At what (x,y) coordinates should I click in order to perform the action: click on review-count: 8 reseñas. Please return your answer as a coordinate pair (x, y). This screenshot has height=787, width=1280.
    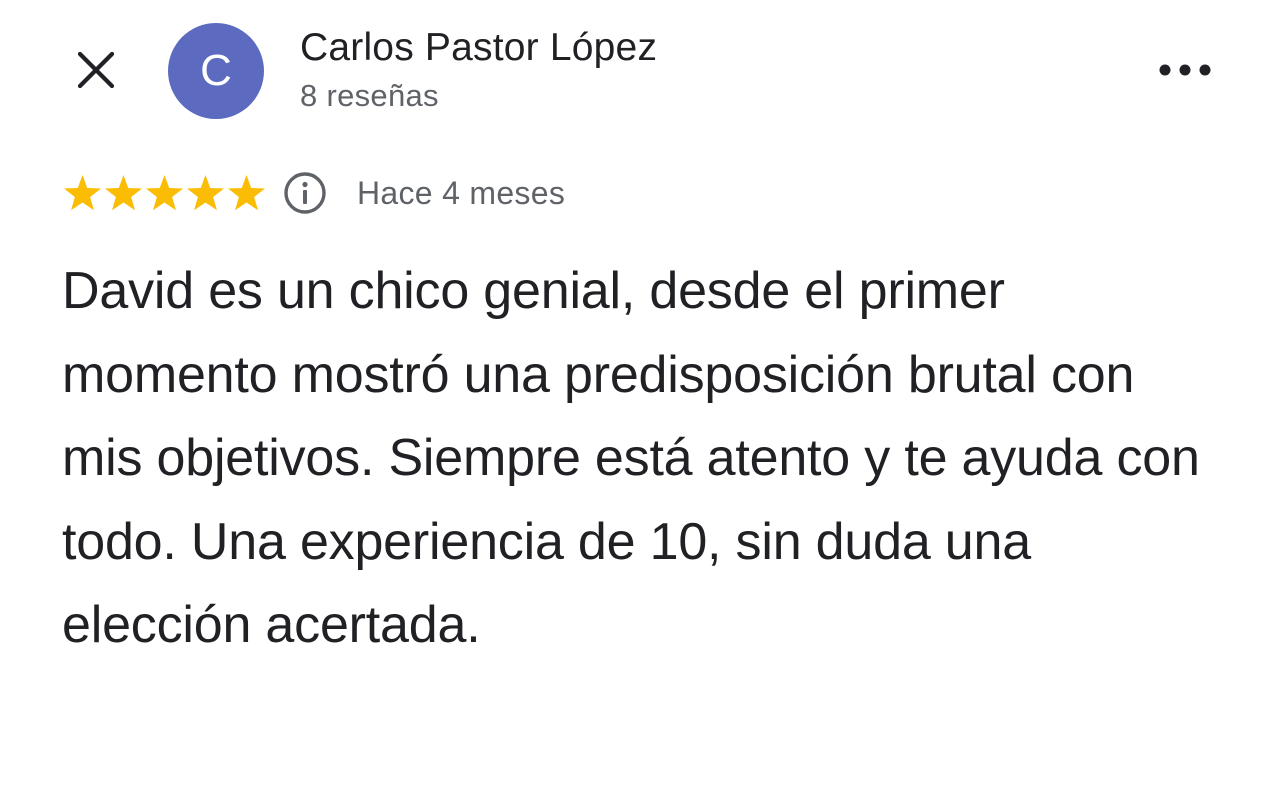
    Looking at the image, I should click on (369, 95).